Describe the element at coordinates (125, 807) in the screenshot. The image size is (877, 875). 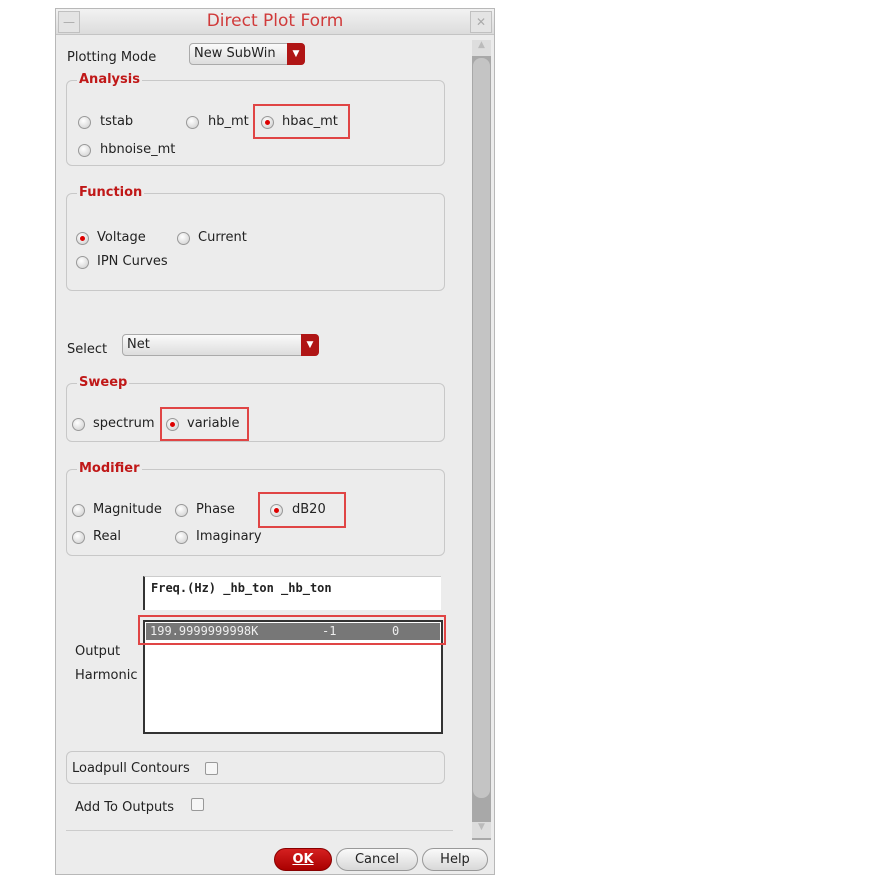
I see `add-to-outputs-label: Add To Outputs` at that location.